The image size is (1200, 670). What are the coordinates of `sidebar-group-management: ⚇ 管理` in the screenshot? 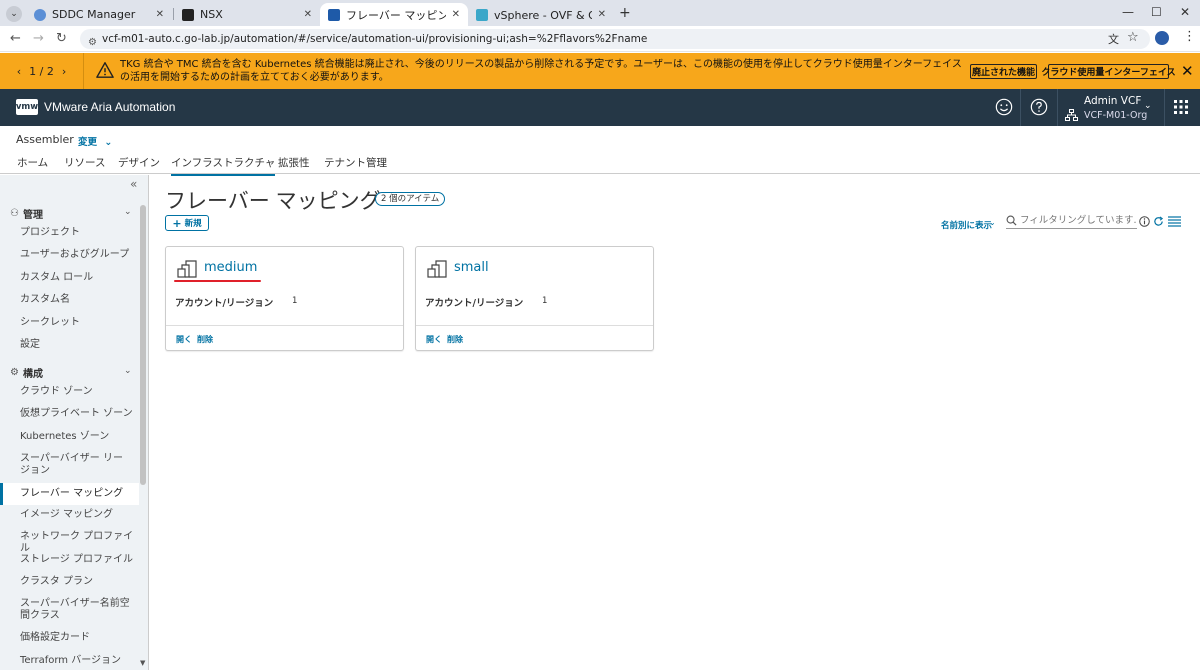 It's located at (26, 213).